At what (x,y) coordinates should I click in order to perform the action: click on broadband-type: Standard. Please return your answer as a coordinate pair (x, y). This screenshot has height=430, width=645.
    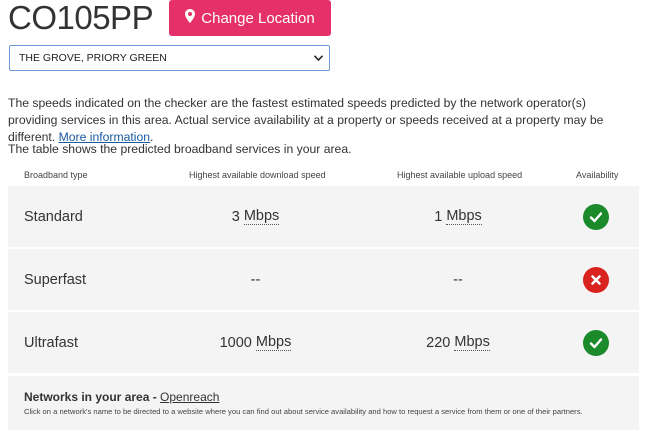
    Looking at the image, I should click on (53, 216).